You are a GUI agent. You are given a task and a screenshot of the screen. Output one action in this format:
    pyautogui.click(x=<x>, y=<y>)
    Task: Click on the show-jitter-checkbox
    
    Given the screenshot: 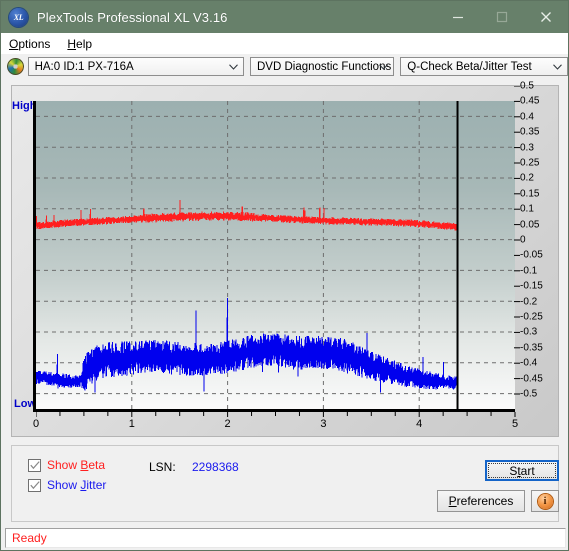 What is the action you would take?
    pyautogui.click(x=34, y=485)
    